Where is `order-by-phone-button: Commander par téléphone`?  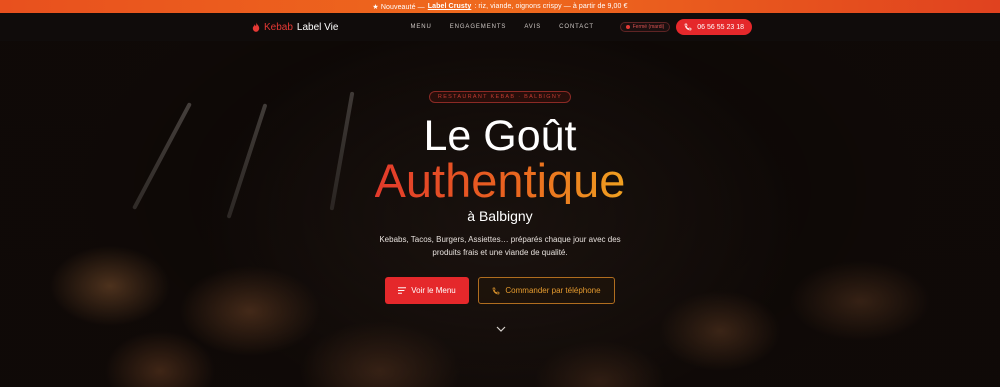
order-by-phone-button: Commander par téléphone is located at coordinates (546, 290).